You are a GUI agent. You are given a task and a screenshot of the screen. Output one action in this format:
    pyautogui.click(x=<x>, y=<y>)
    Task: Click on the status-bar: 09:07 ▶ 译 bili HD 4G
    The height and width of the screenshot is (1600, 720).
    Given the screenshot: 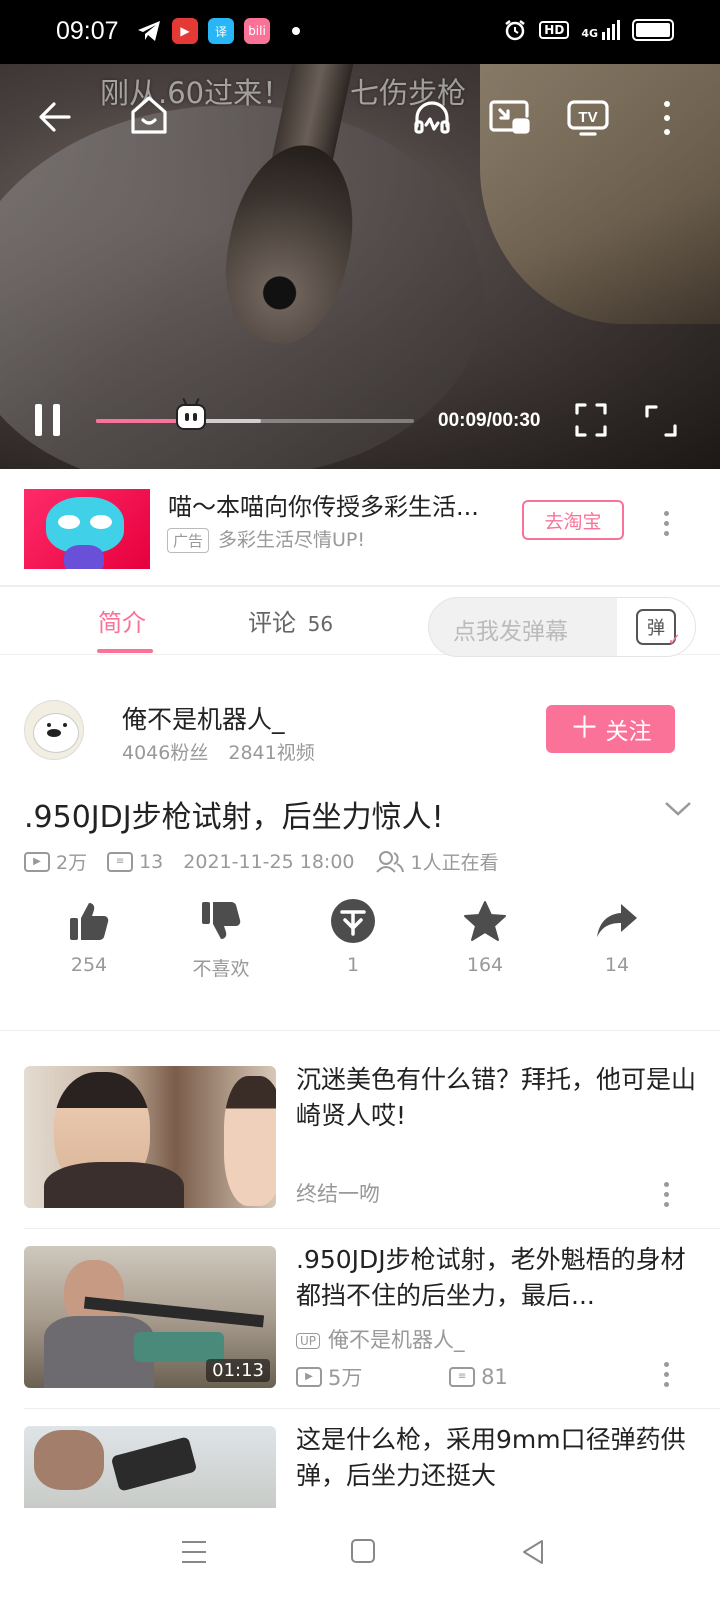 What is the action you would take?
    pyautogui.click(x=360, y=32)
    